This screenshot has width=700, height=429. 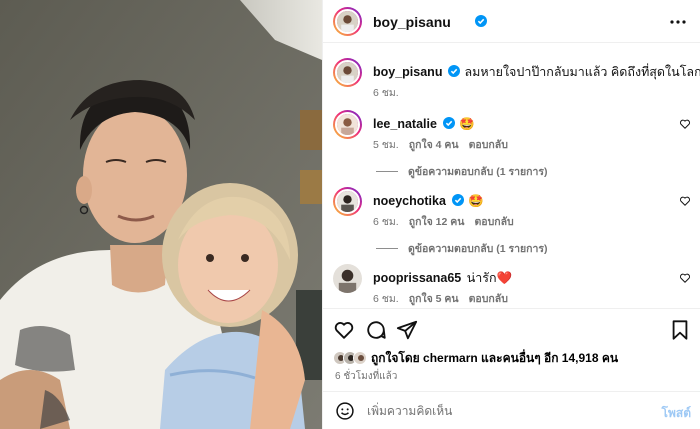 What do you see at coordinates (366, 376) in the screenshot?
I see `post-timestamp: 6 ชั่วโมงที่แล้ว` at bounding box center [366, 376].